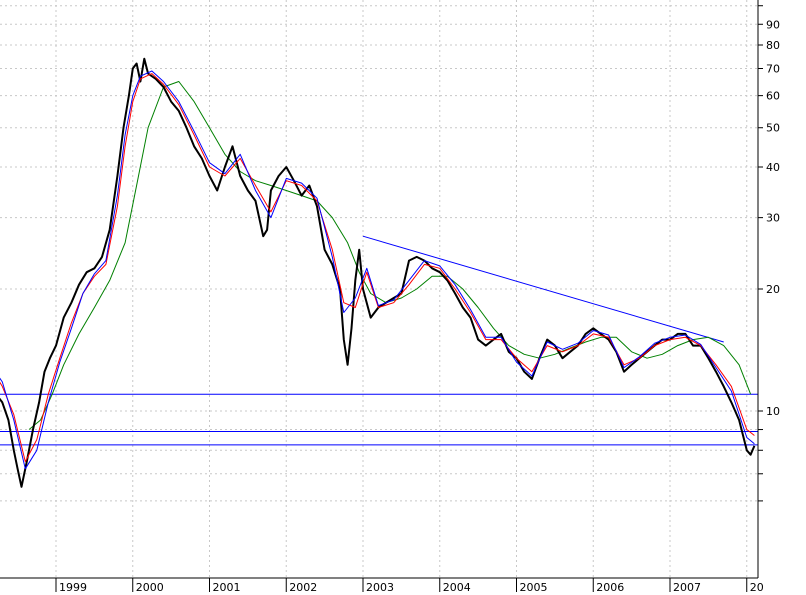  I want to click on x-tick-label: 2007, so click(687, 587).